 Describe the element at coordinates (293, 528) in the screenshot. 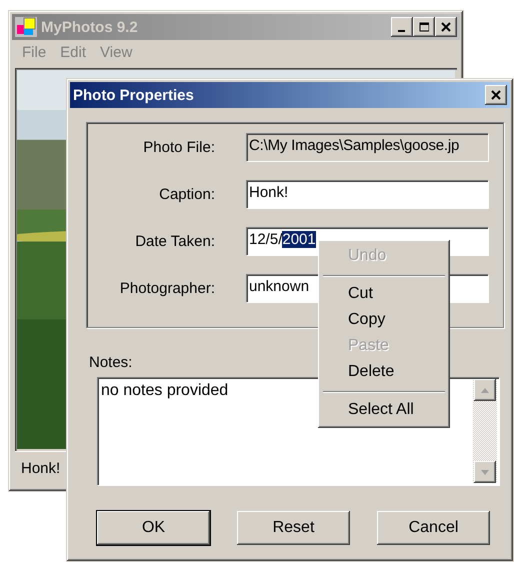

I see `dialog-button: Reset` at that location.